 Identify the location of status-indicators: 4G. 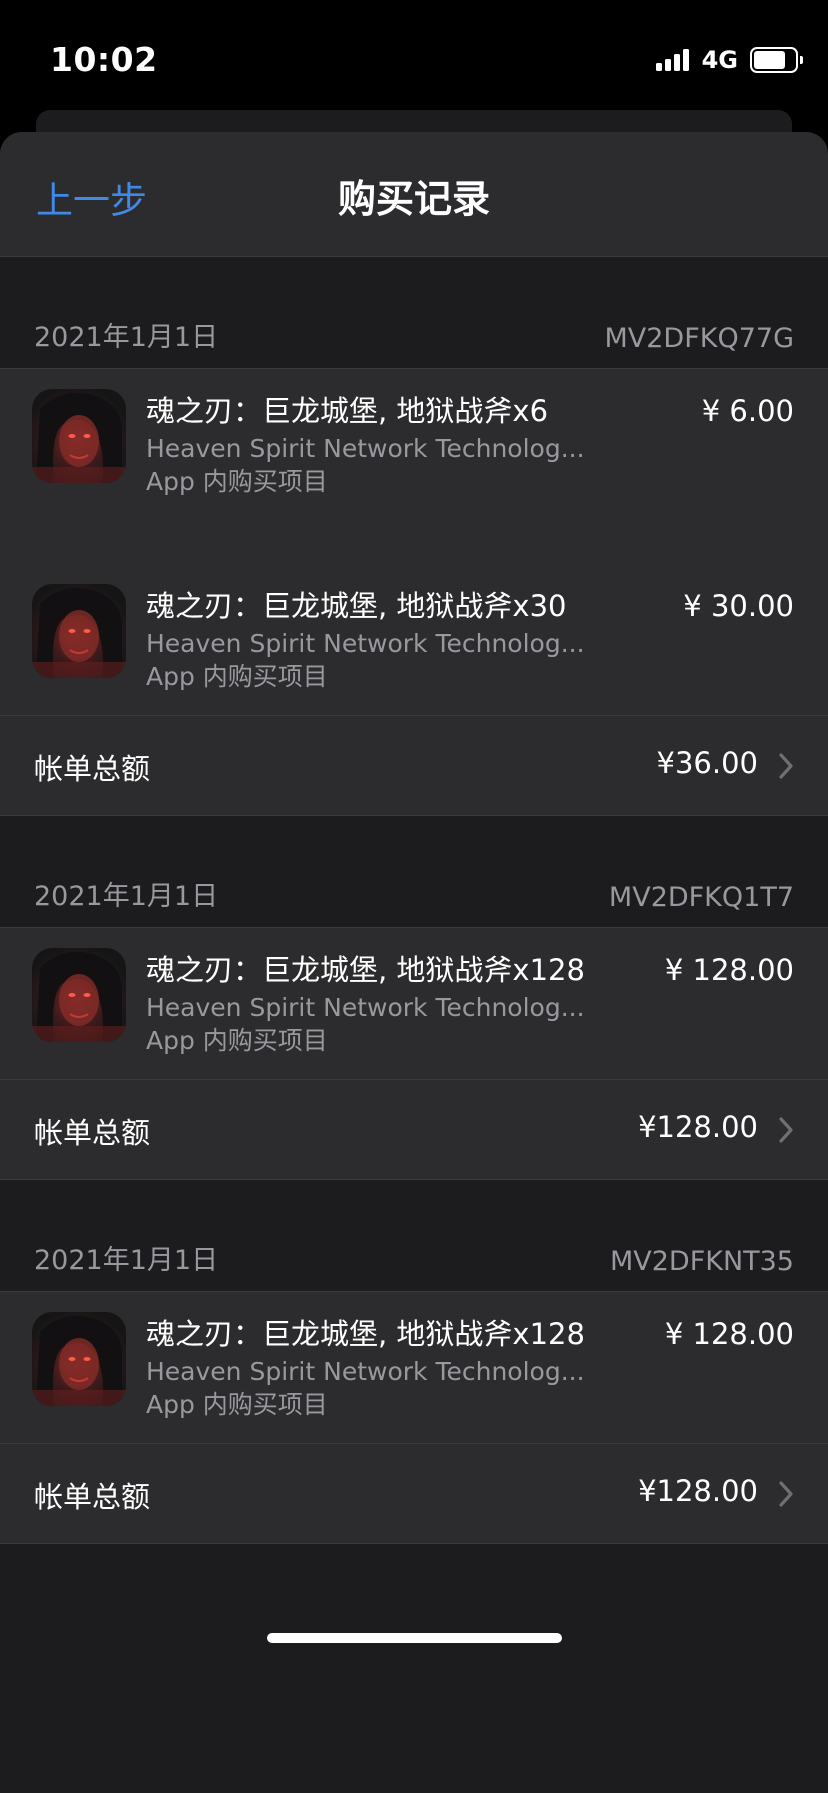
(729, 60).